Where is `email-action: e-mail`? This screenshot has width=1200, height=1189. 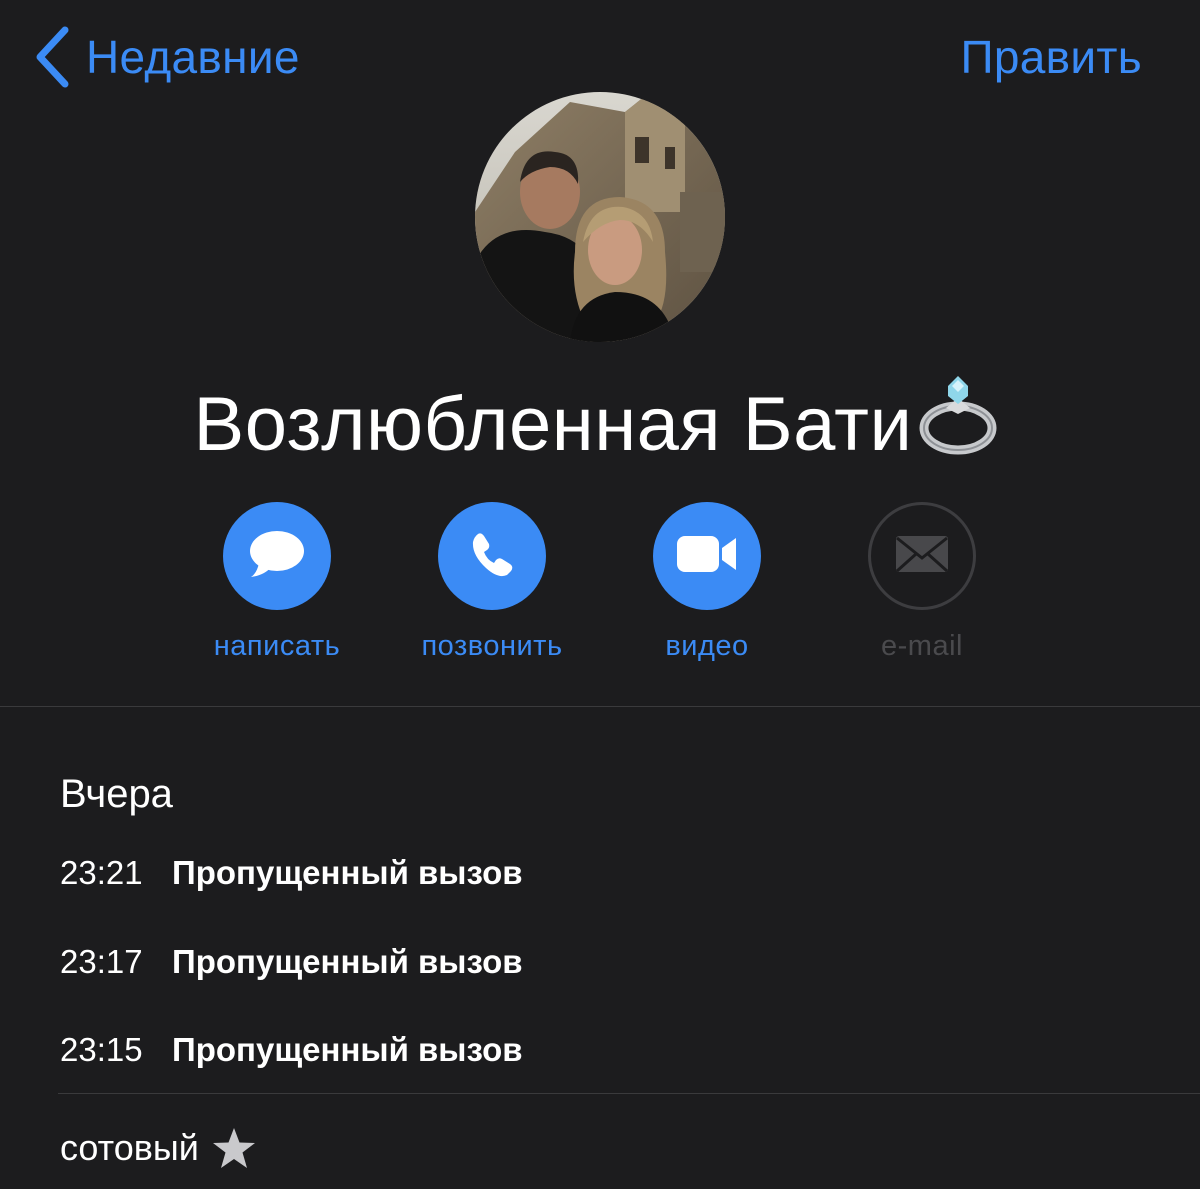 email-action: e-mail is located at coordinates (922, 582).